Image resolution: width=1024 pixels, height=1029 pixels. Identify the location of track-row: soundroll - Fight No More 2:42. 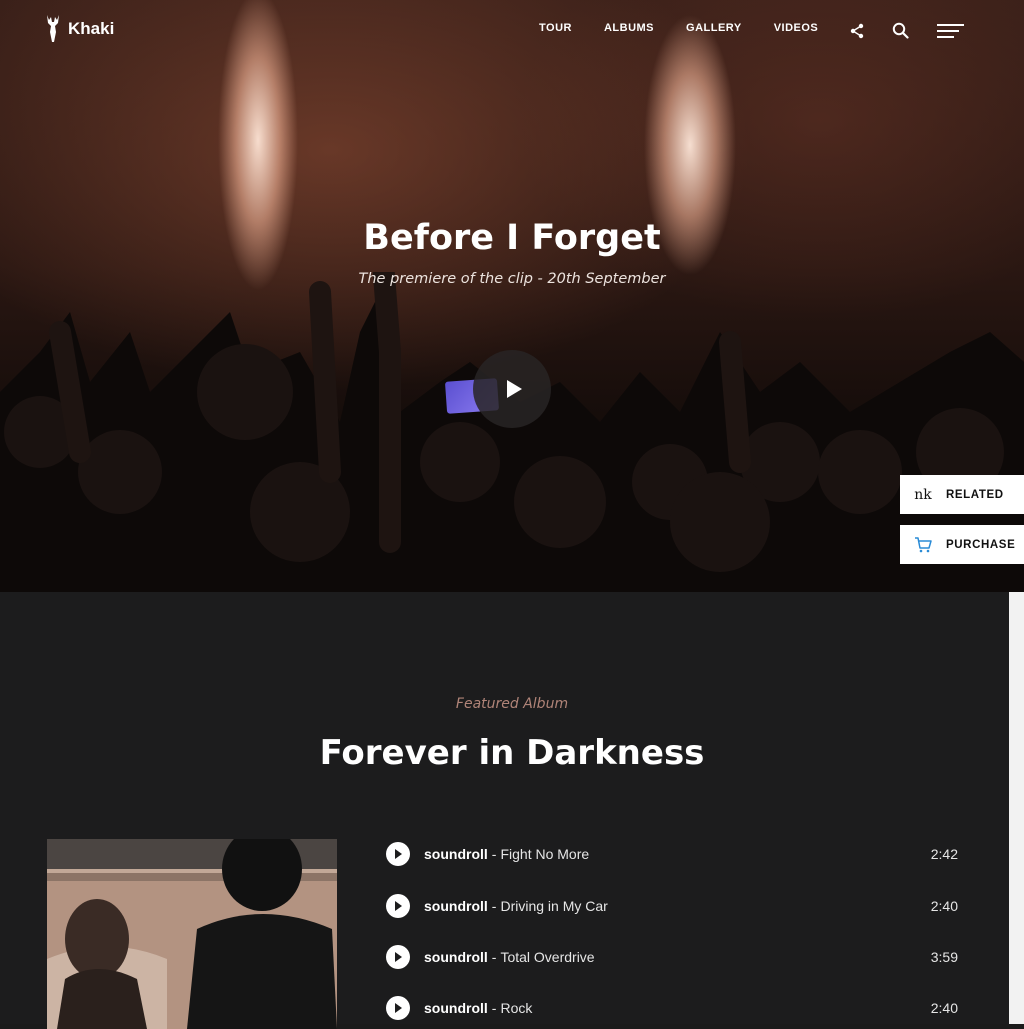
(672, 854).